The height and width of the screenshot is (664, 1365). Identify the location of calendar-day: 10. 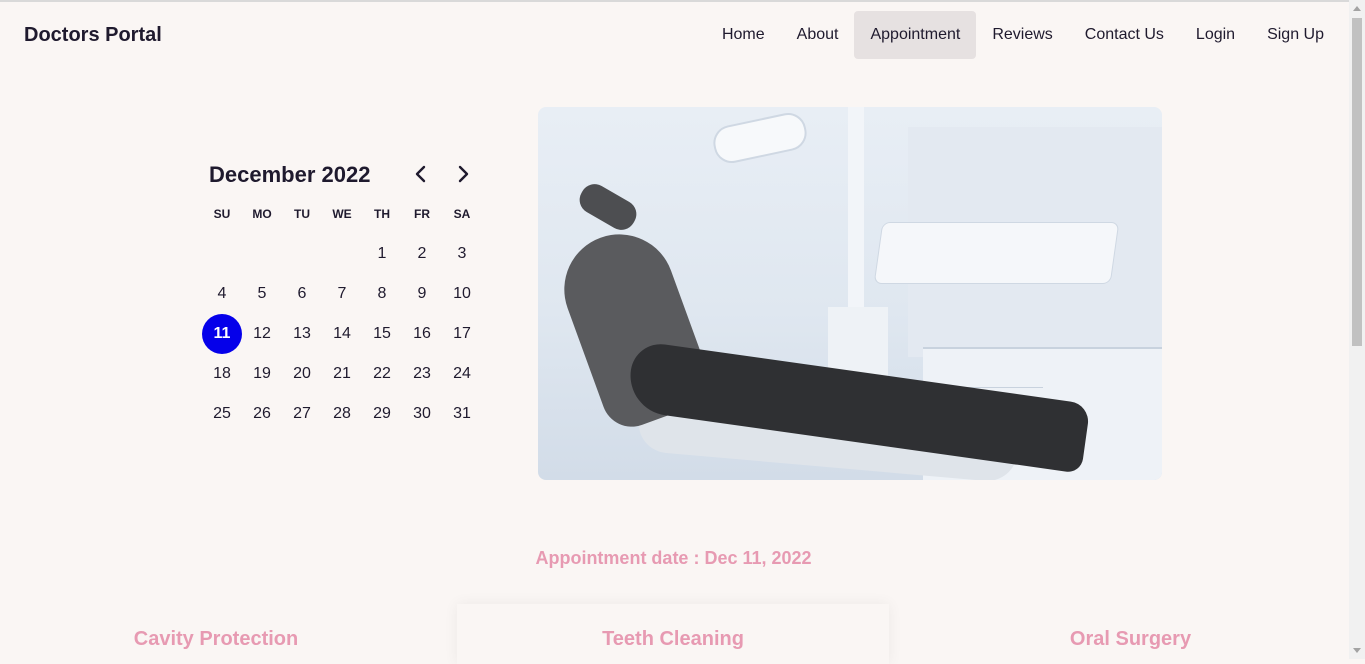
(462, 294).